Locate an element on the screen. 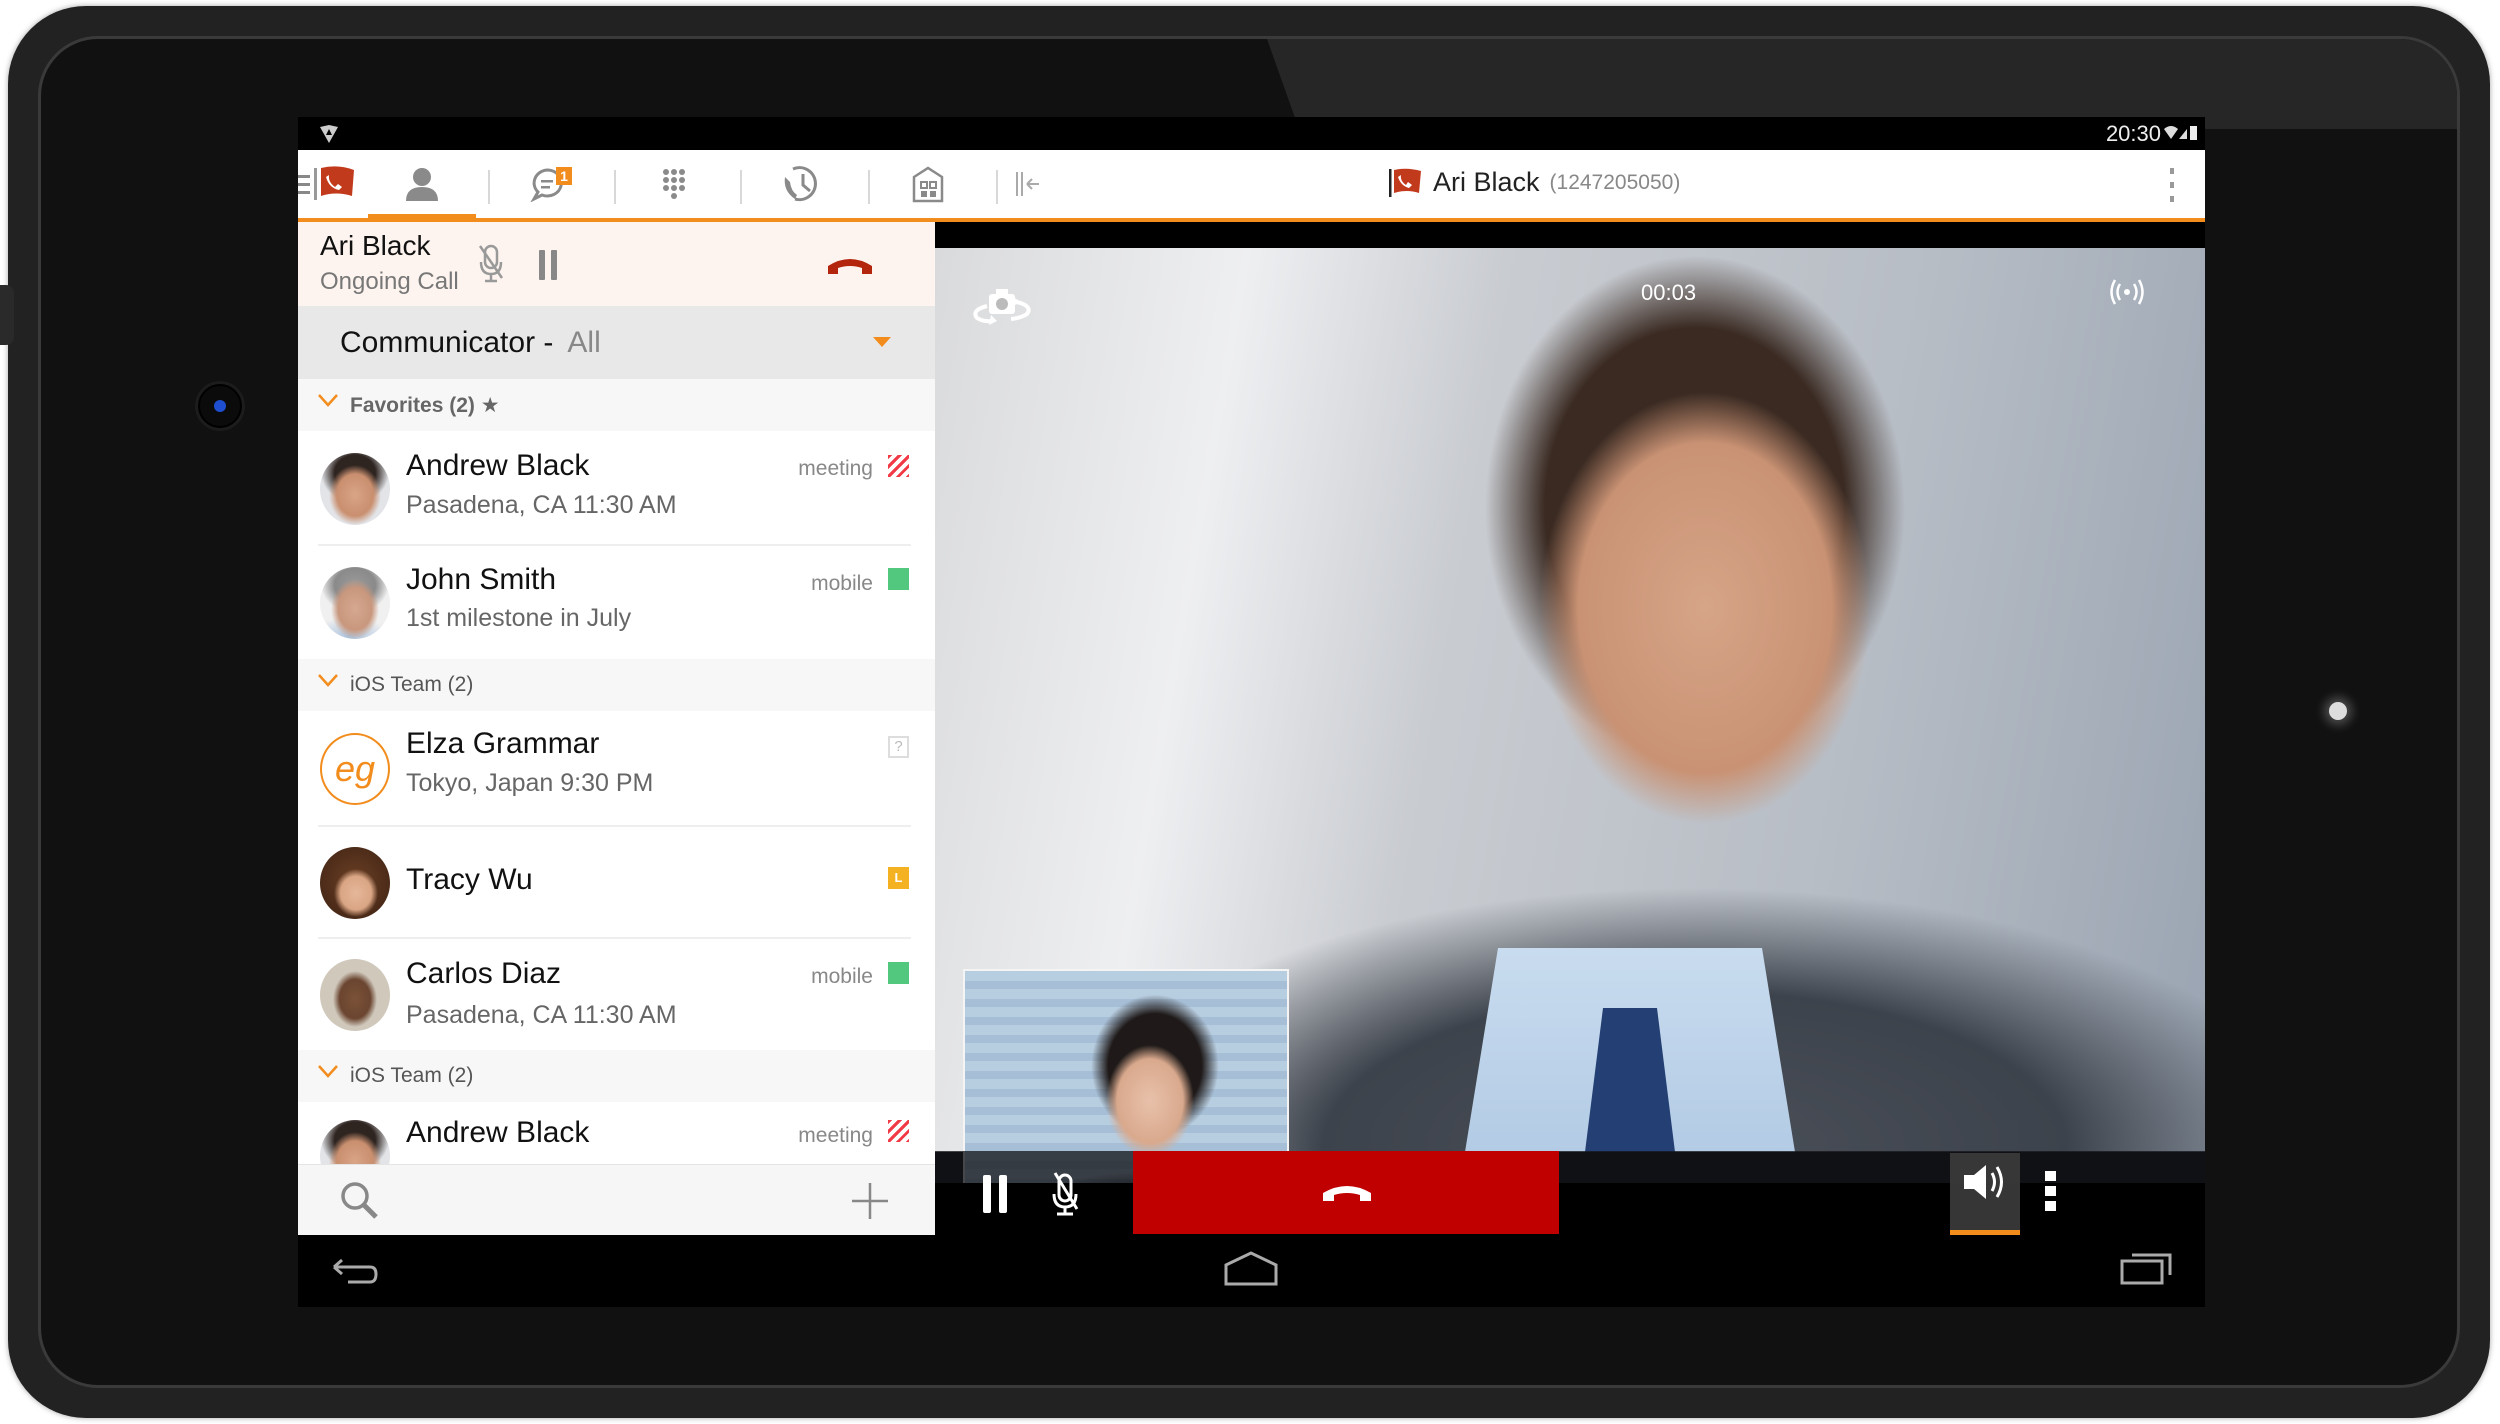  back-icon is located at coordinates (355, 1272).